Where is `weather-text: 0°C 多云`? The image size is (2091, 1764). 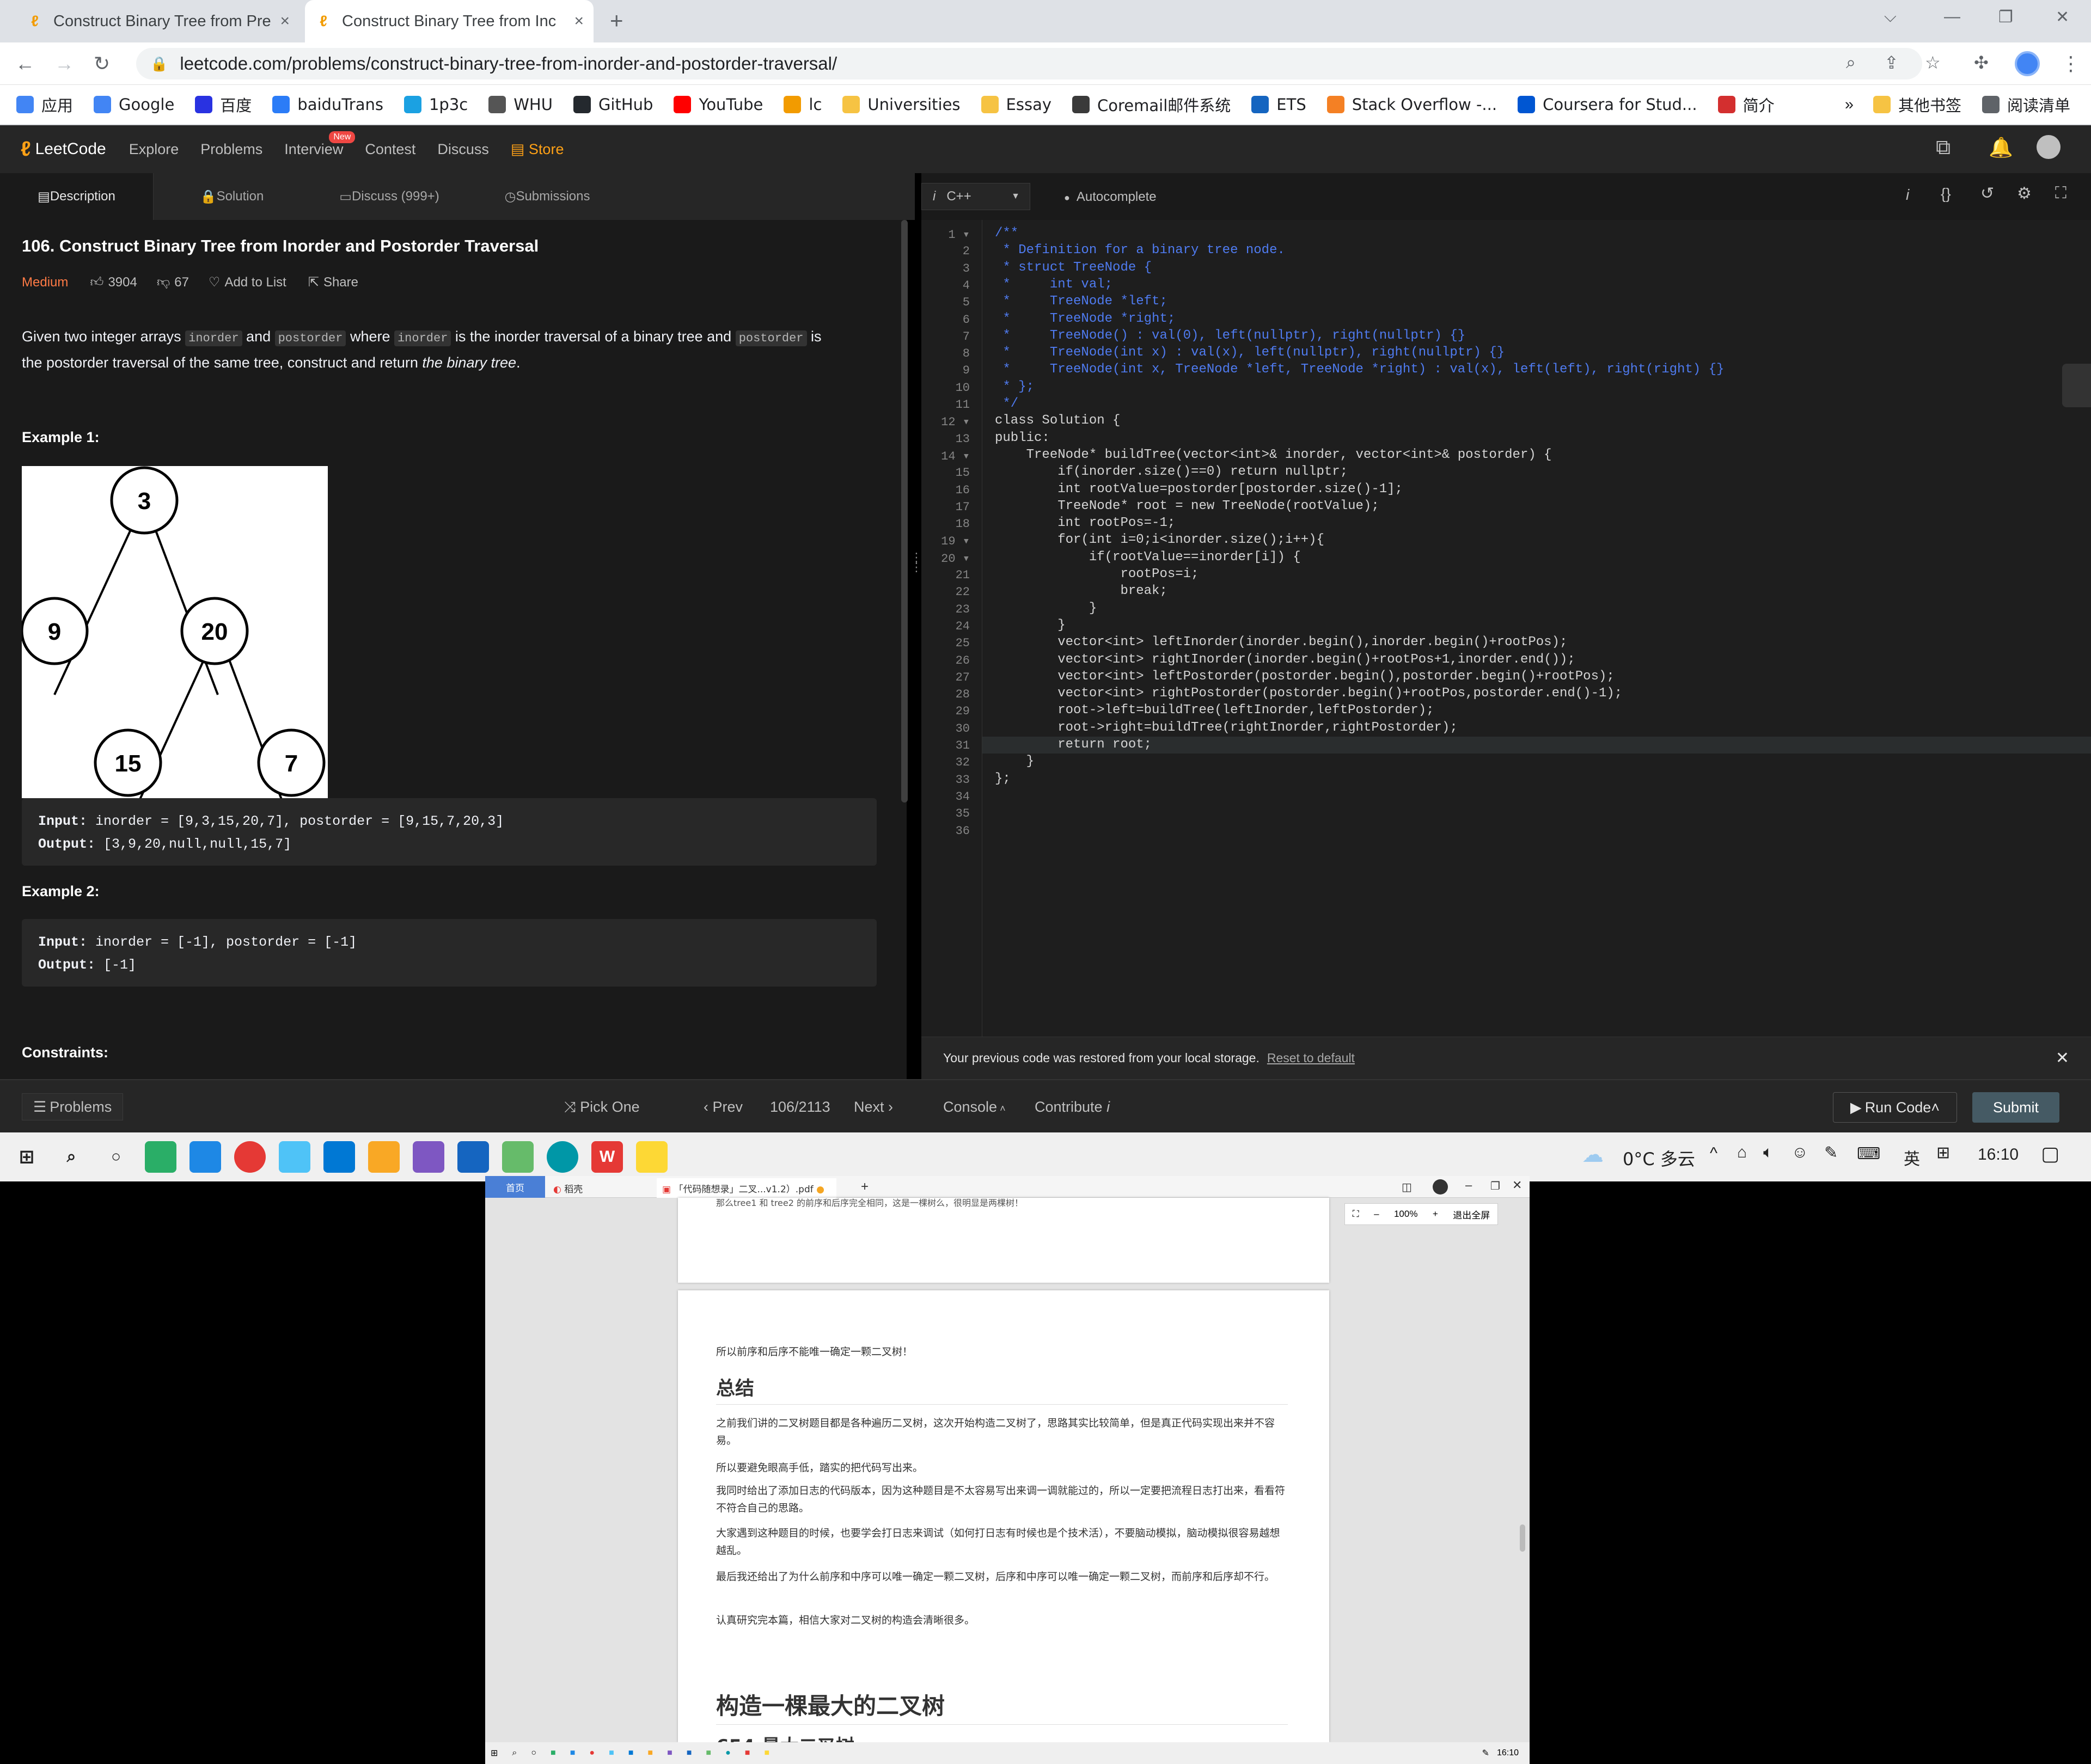
weather-text: 0°C 多云 is located at coordinates (1659, 1158).